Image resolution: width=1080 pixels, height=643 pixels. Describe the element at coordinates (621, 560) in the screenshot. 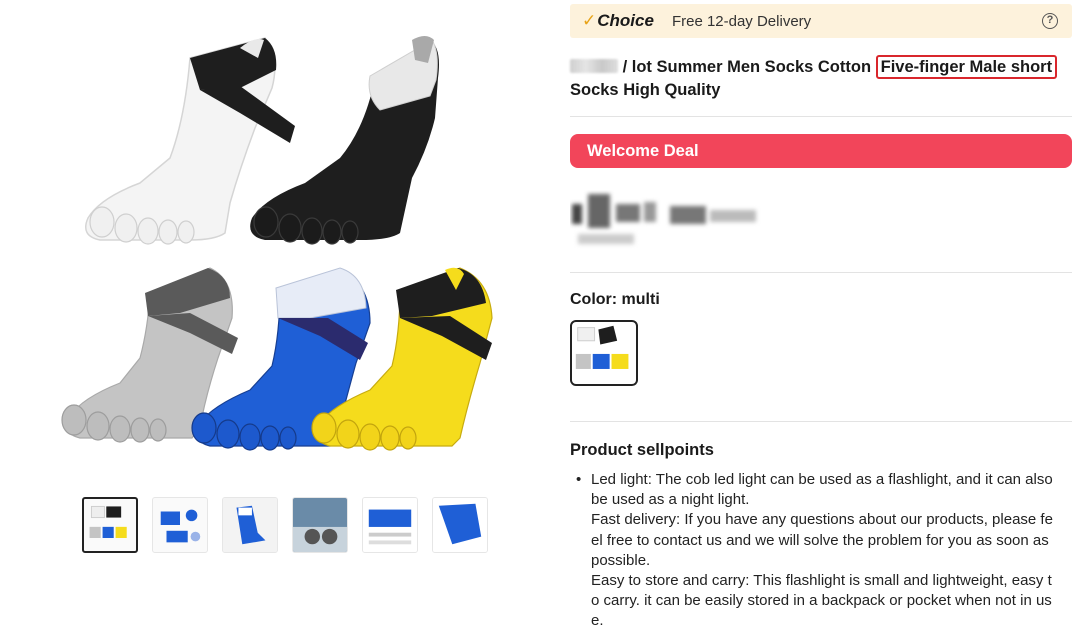

I see `sellpoint-line: possible.` at that location.